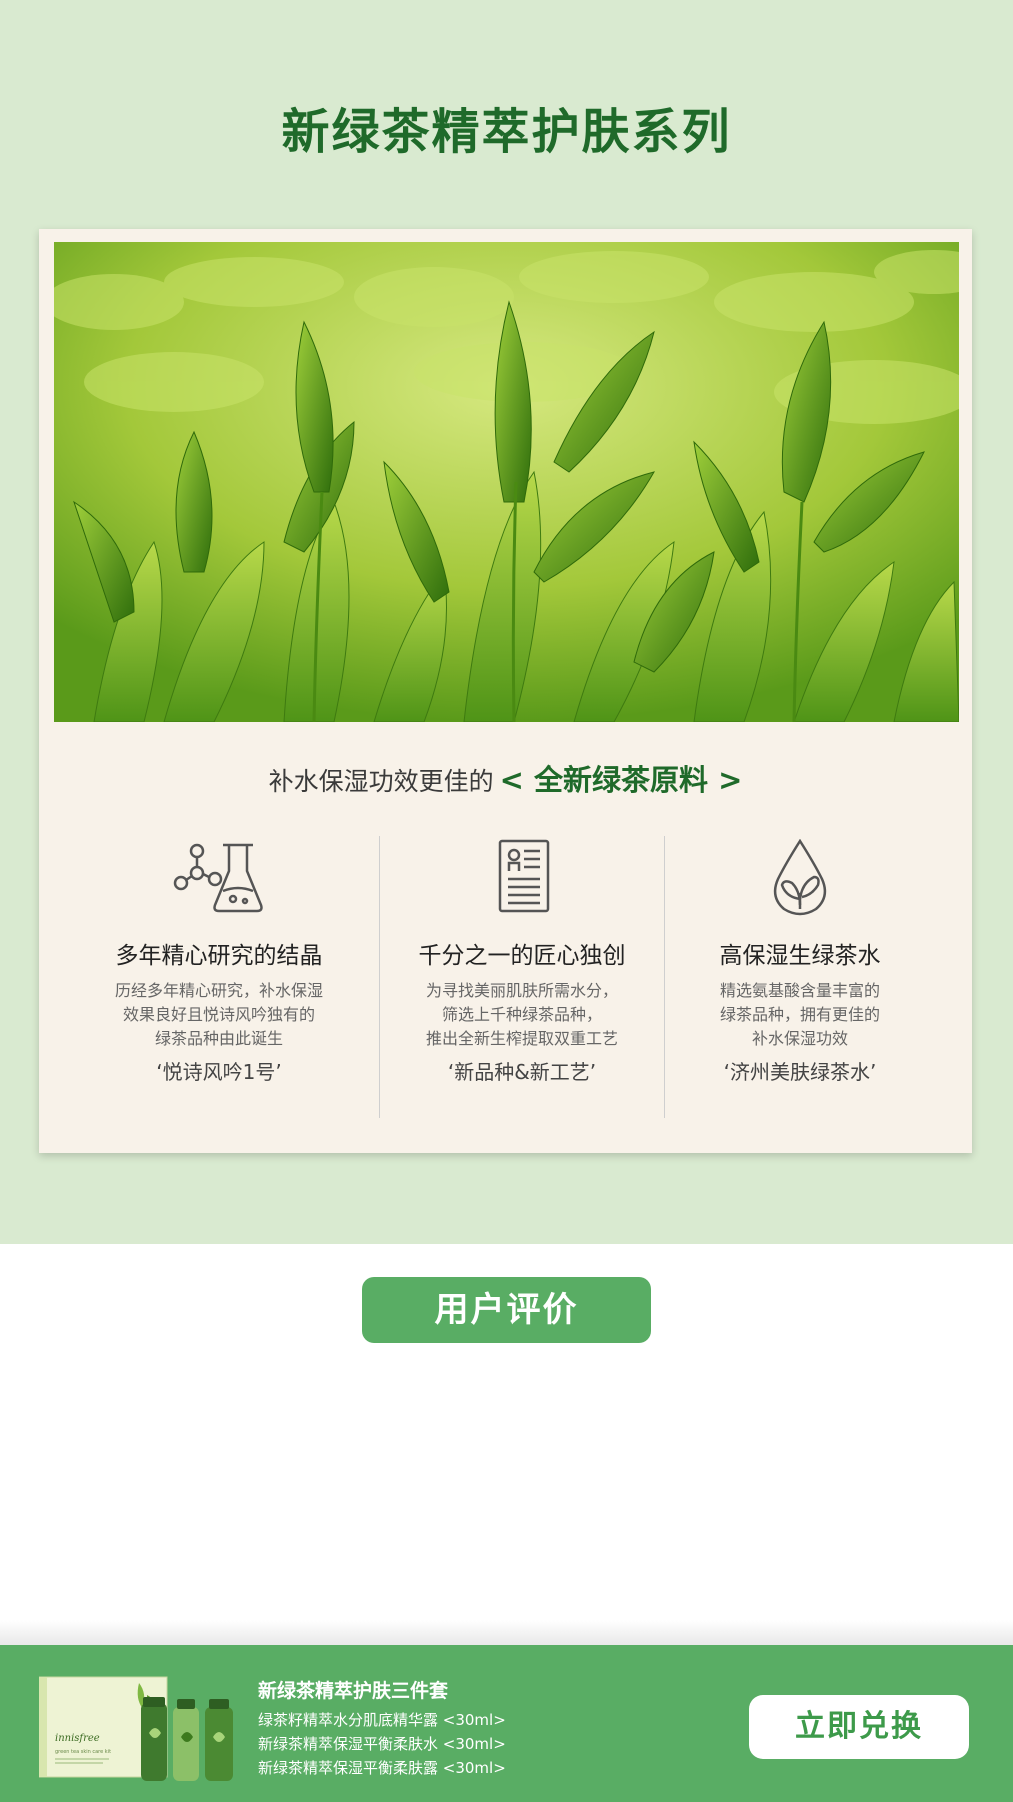  Describe the element at coordinates (218, 1038) in the screenshot. I see `feature-desc-line: 绿茶品种由此诞生` at that location.